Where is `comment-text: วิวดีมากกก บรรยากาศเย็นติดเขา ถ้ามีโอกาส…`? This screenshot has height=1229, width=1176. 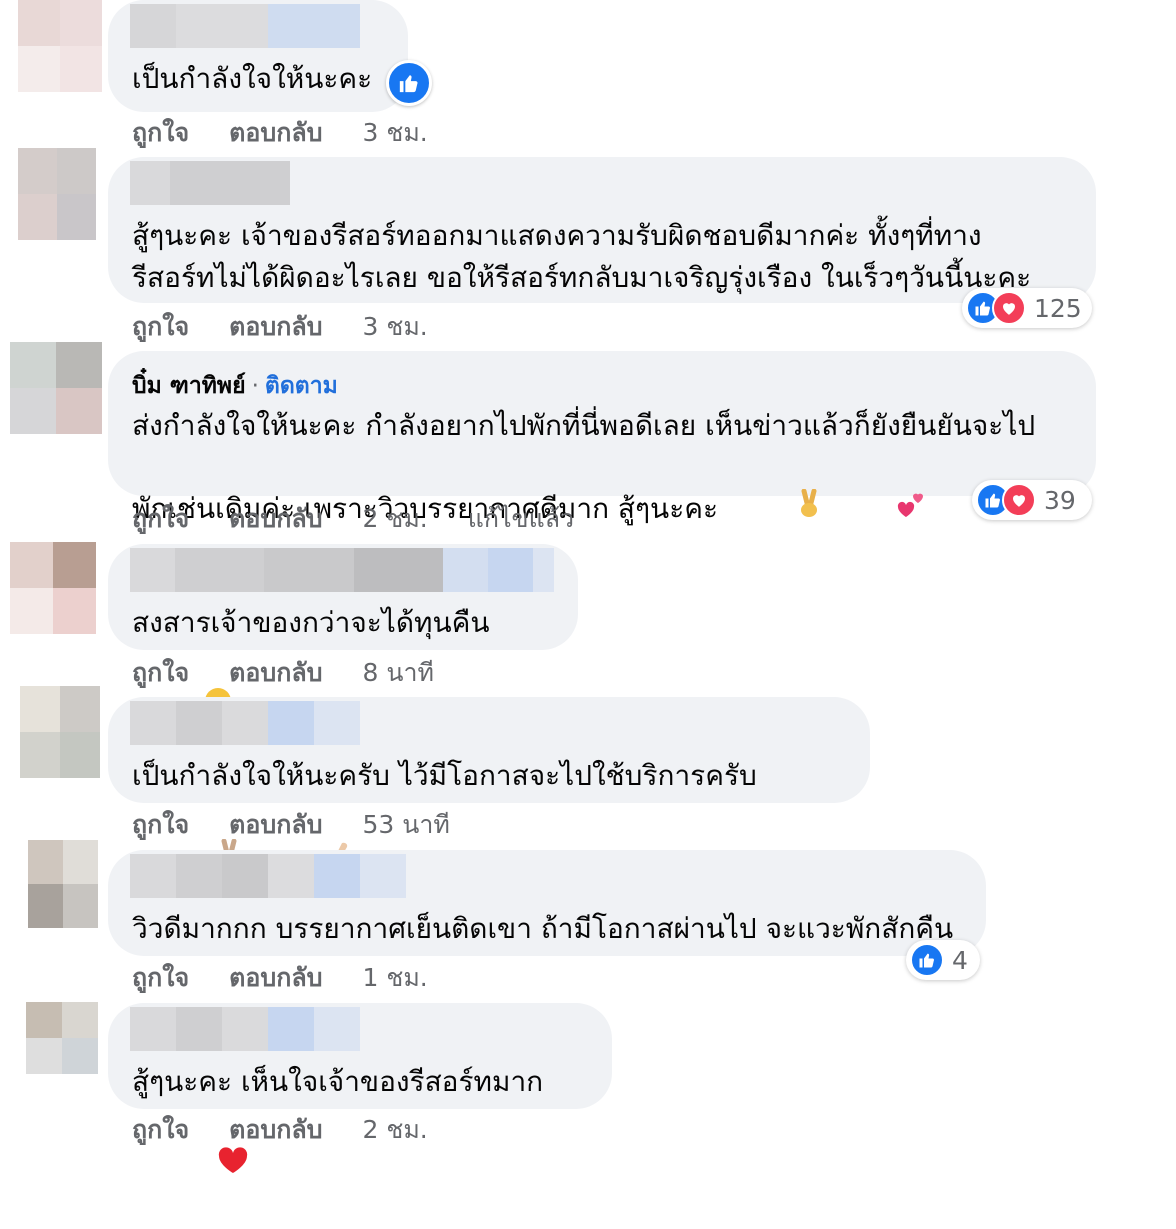 comment-text: วิวดีมากกก บรรยากาศเย็นติดเขา ถ้ามีโอกาส… is located at coordinates (543, 928).